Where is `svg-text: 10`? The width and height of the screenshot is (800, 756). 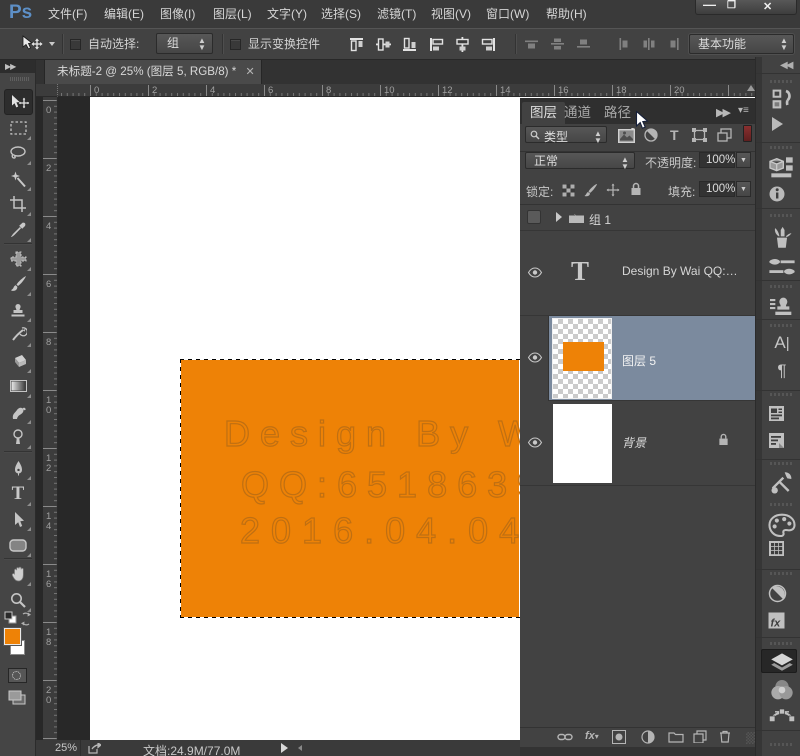 svg-text: 10 is located at coordinates (389, 90).